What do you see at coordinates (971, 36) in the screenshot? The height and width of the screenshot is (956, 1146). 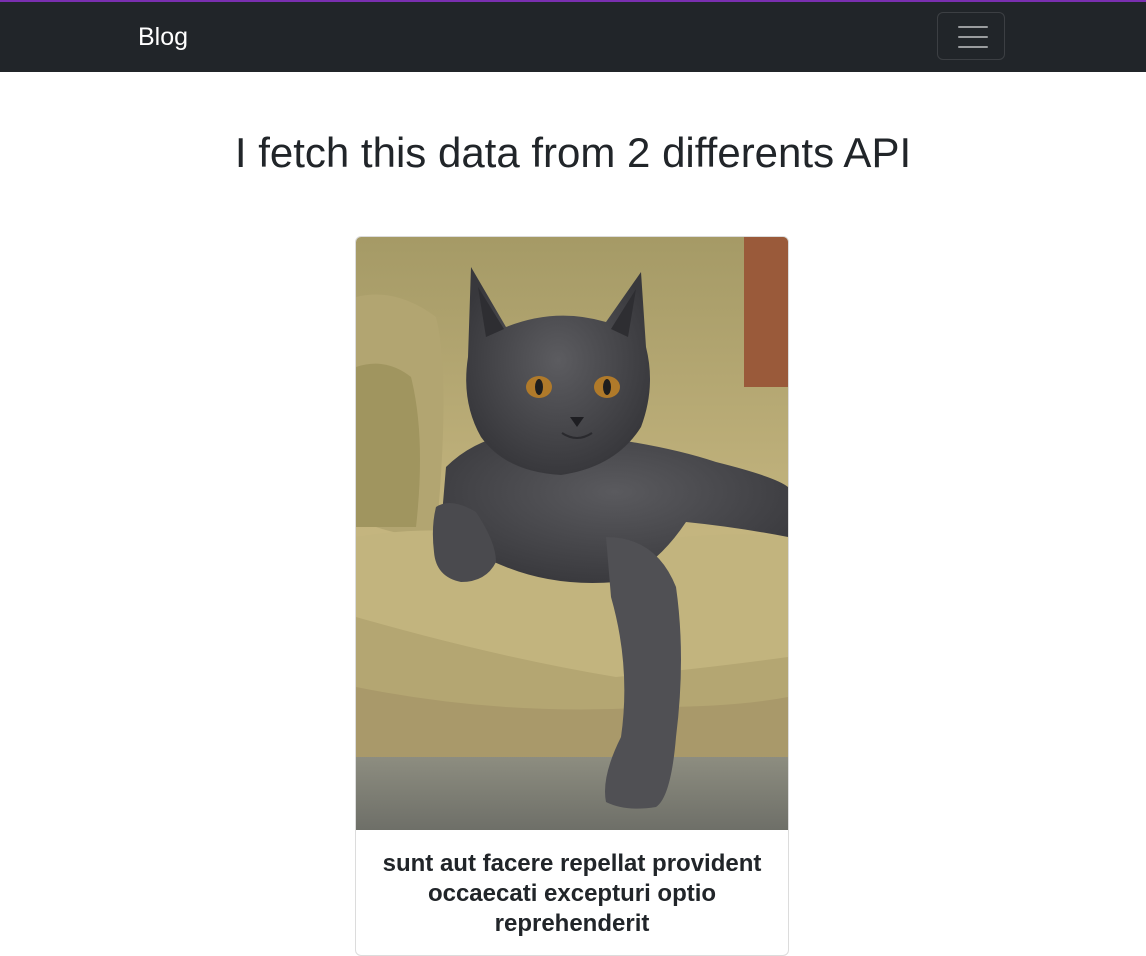 I see `navbar-toggler-button` at bounding box center [971, 36].